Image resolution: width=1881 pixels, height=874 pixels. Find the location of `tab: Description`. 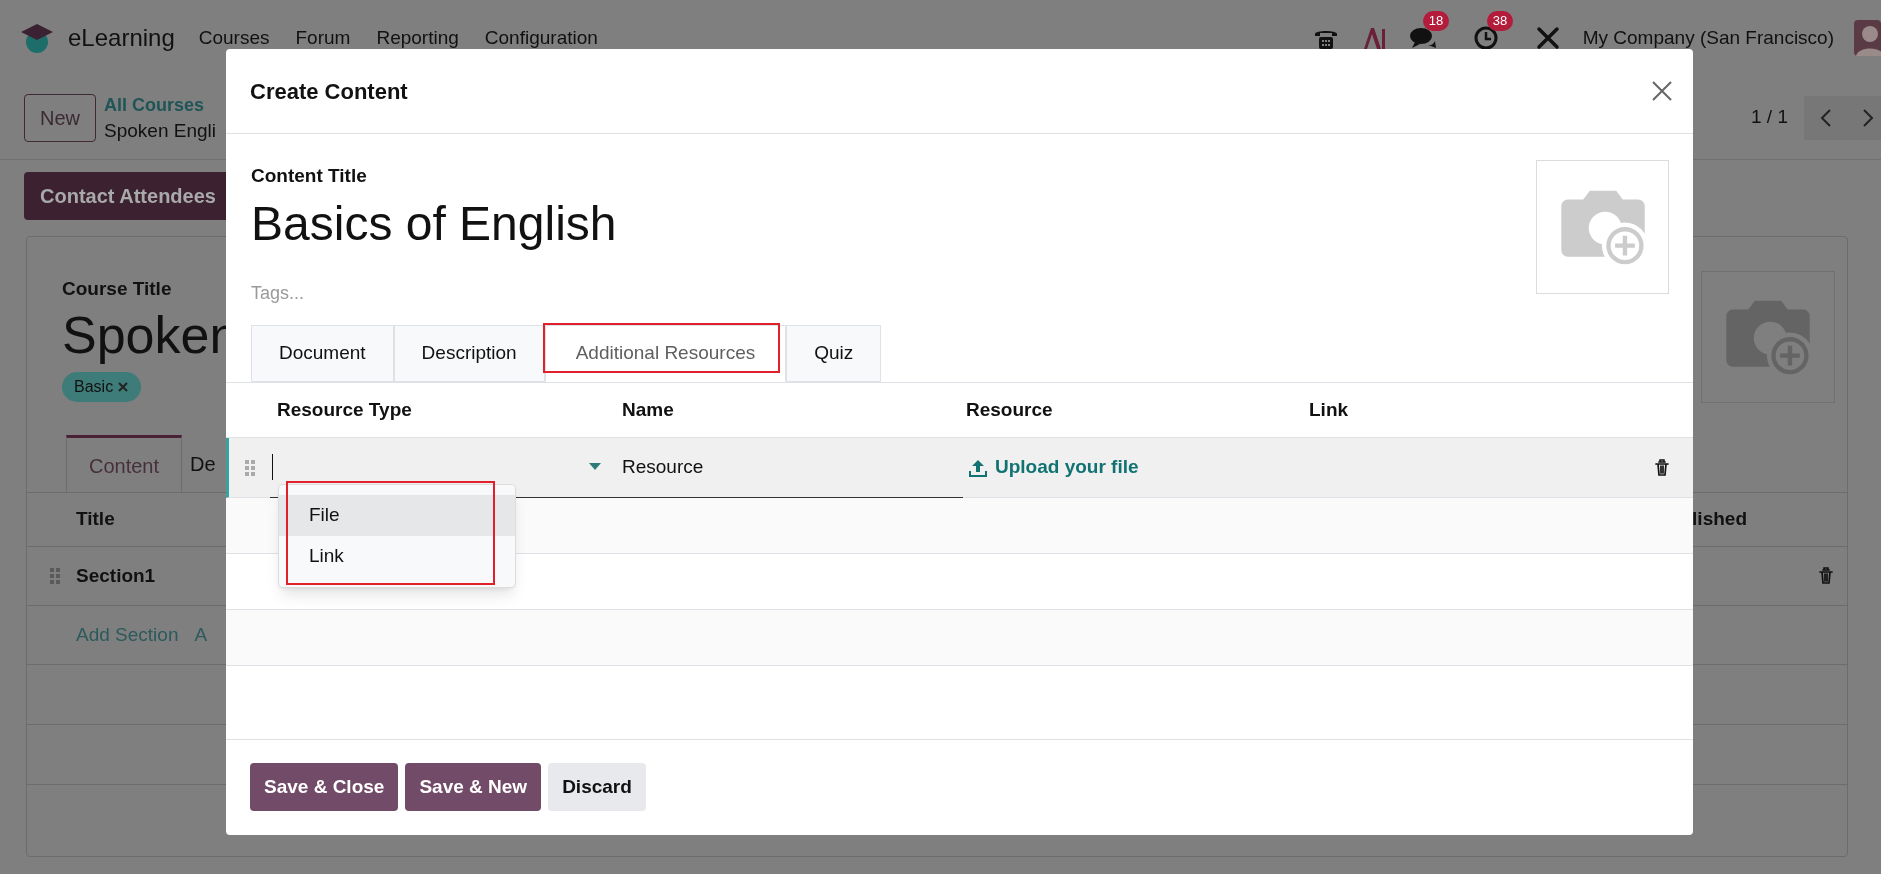

tab: Description is located at coordinates (469, 353).